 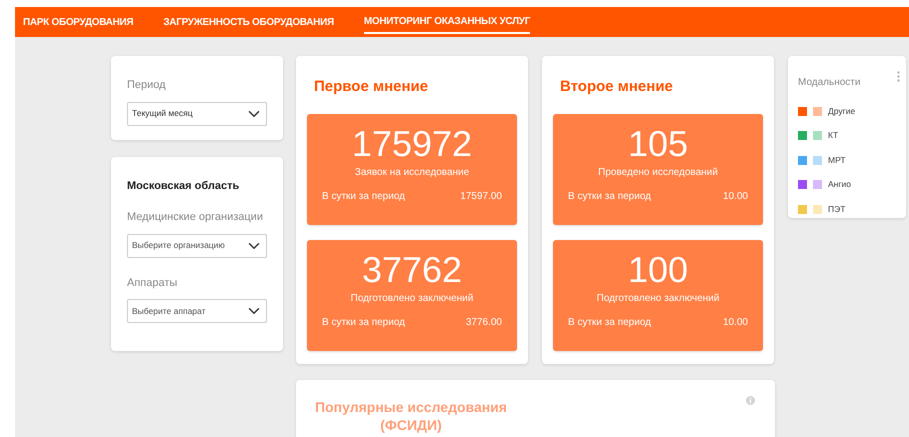 What do you see at coordinates (837, 160) in the screenshot?
I see `legend-label: МРТ` at bounding box center [837, 160].